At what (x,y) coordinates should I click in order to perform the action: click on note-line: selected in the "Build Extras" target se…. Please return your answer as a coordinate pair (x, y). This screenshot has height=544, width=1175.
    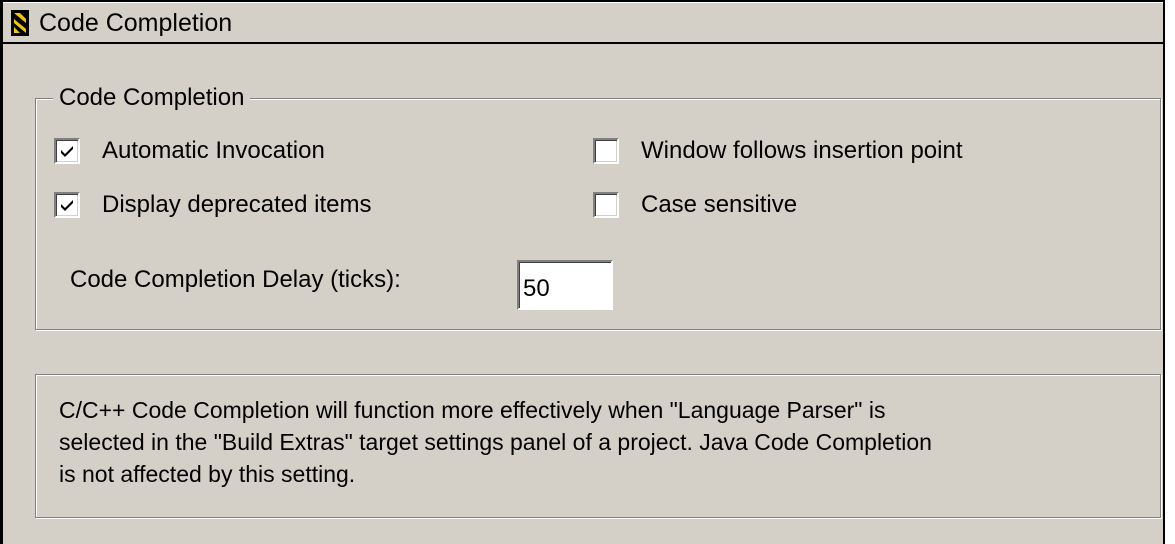
    Looking at the image, I should click on (495, 442).